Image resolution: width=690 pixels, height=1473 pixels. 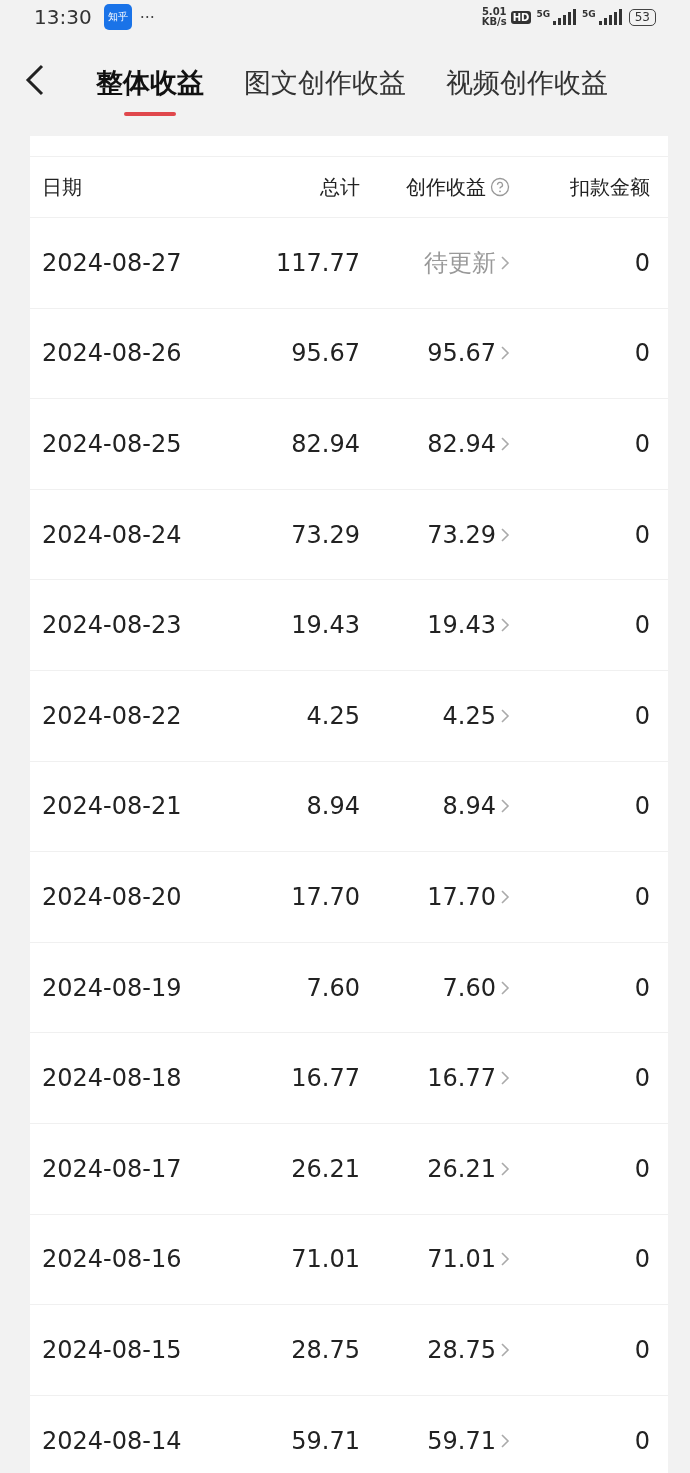 What do you see at coordinates (332, 987) in the screenshot?
I see `total-cell-text: 7.60` at bounding box center [332, 987].